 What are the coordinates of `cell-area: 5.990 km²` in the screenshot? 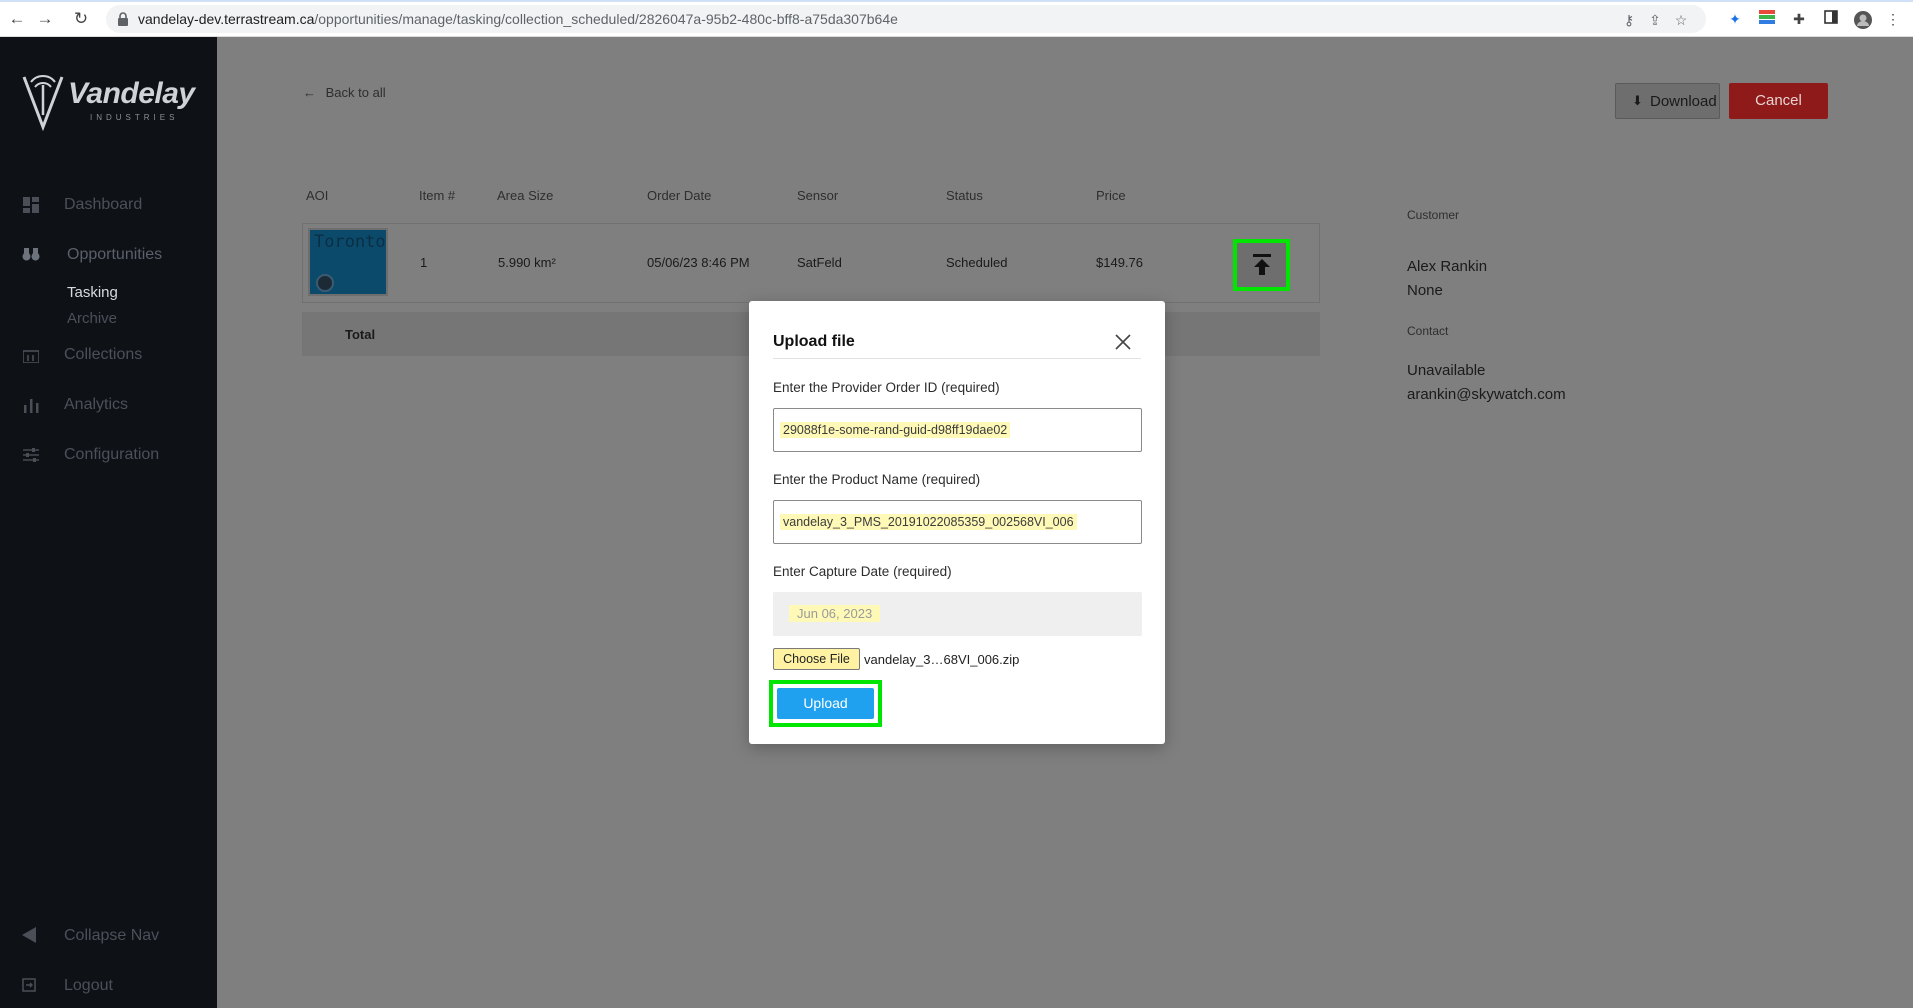 It's located at (527, 262).